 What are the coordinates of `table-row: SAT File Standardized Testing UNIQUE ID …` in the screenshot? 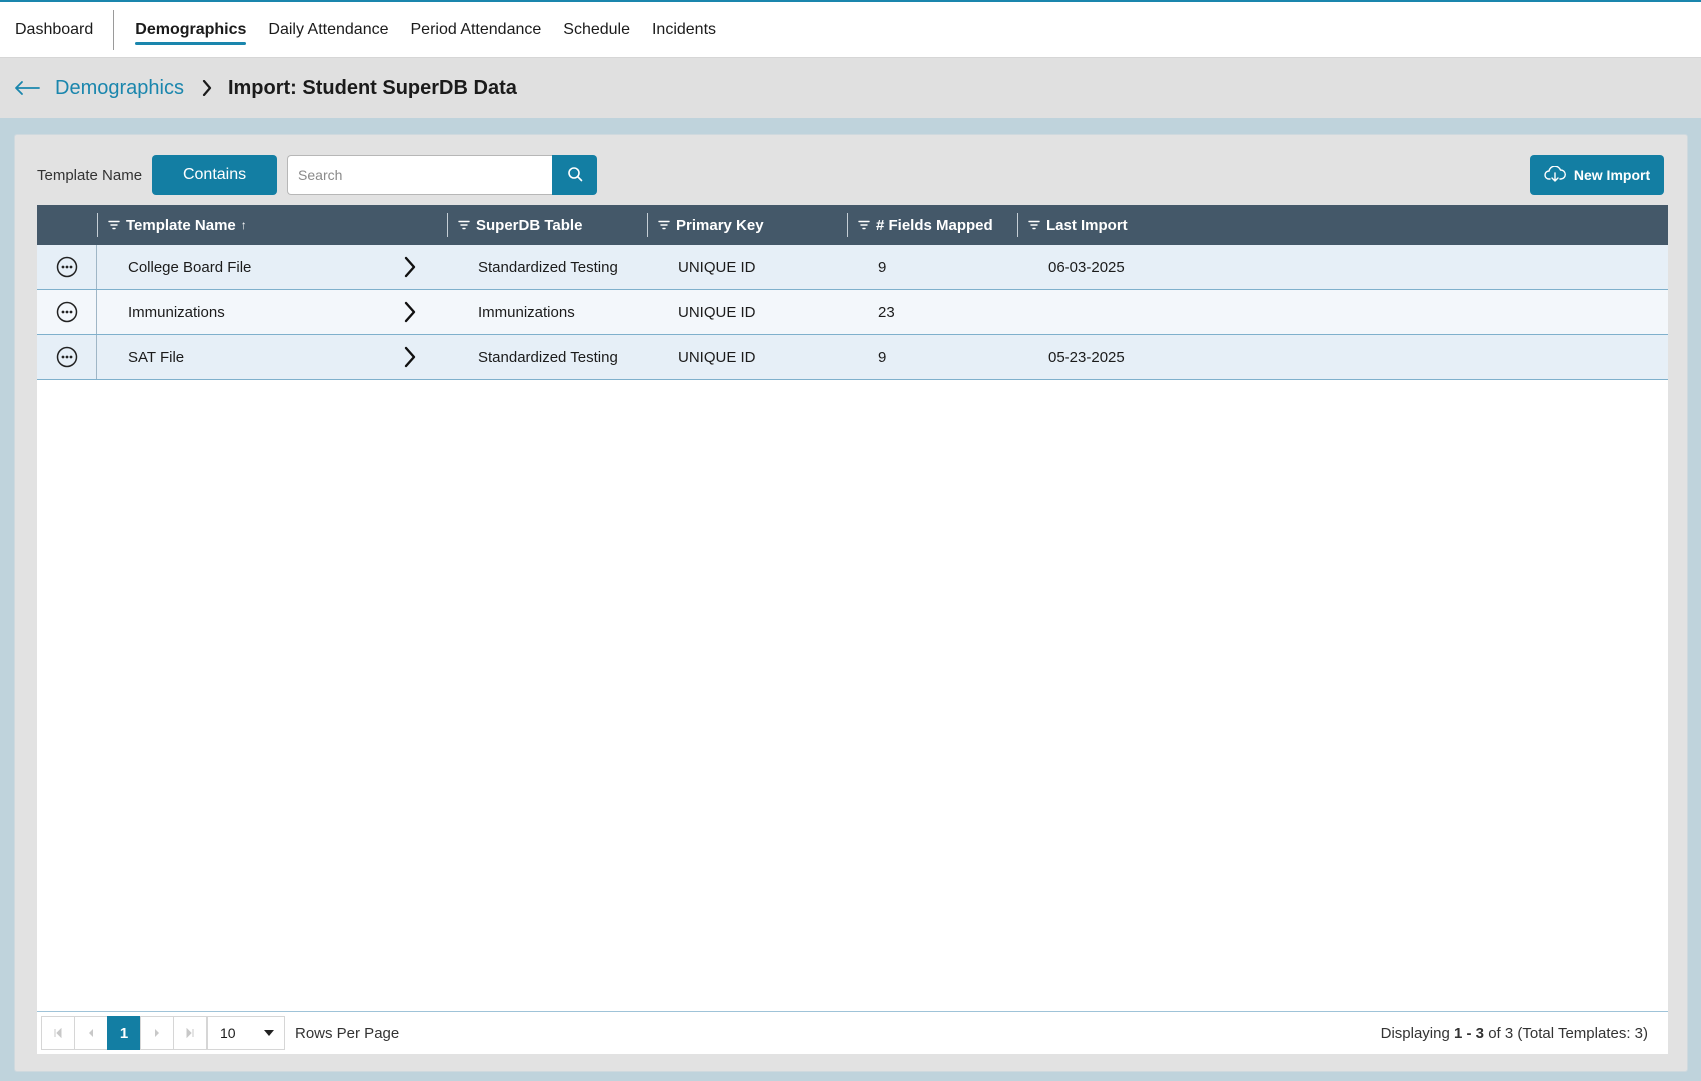 It's located at (852, 357).